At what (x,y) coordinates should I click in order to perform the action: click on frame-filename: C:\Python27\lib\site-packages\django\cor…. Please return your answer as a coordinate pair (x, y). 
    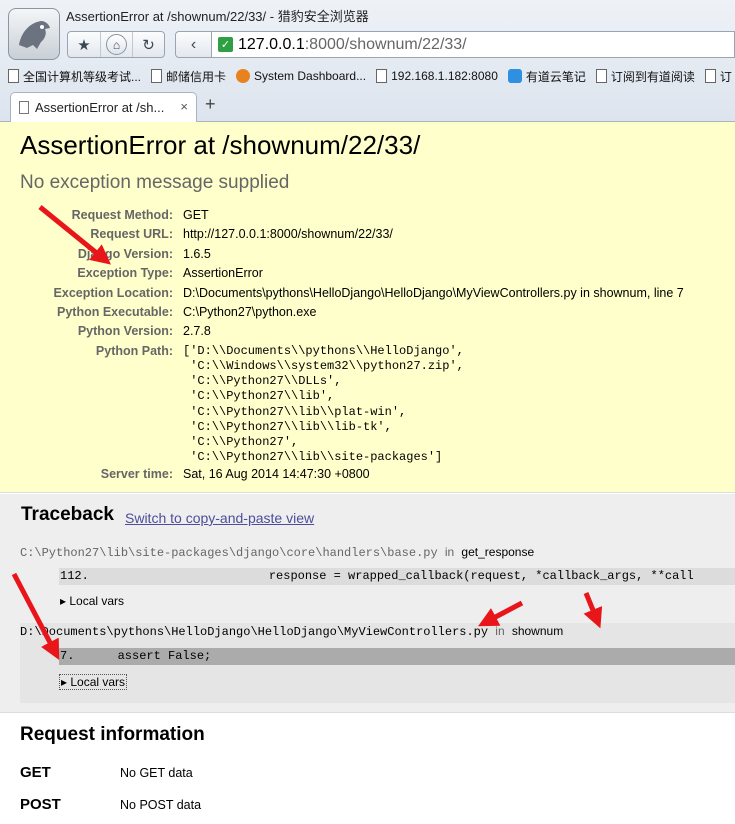
    Looking at the image, I should click on (277, 552).